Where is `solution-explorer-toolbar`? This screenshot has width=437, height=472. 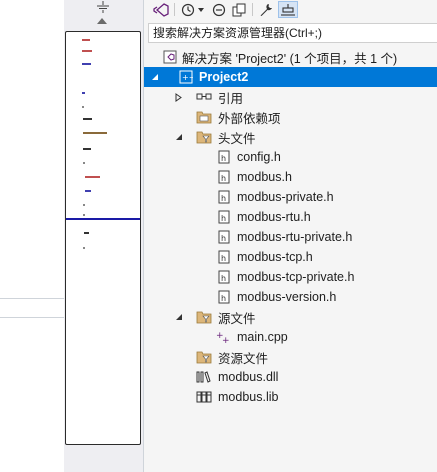
solution-explorer-toolbar is located at coordinates (290, 10).